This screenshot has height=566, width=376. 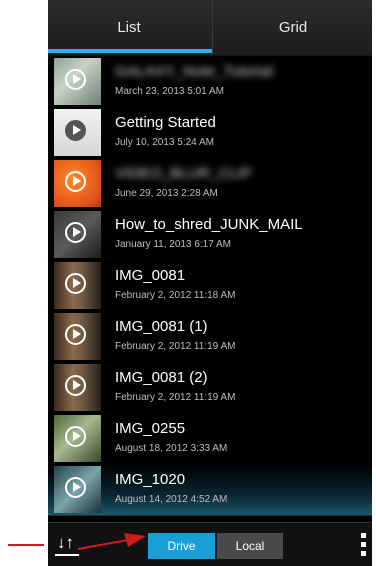 What do you see at coordinates (26, 545) in the screenshot?
I see `annotation-arrow-left` at bounding box center [26, 545].